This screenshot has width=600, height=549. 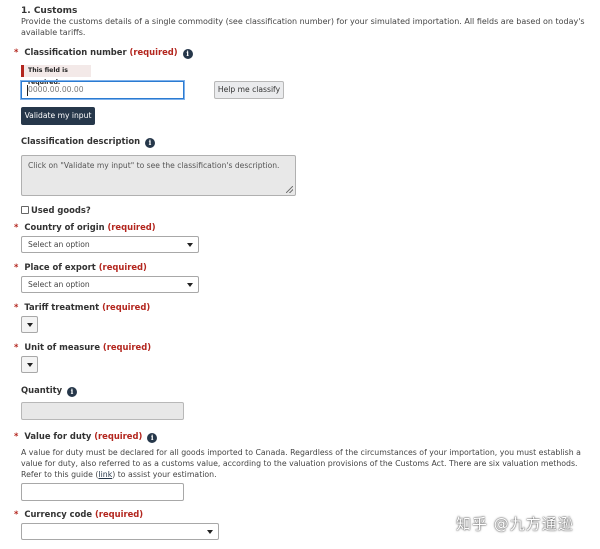 I want to click on currency-code-select, so click(x=120, y=531).